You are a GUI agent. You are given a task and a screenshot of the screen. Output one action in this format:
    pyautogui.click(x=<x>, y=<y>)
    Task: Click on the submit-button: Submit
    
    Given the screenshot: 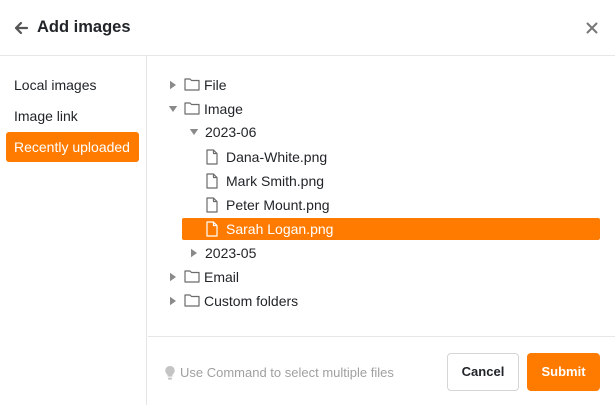 What is the action you would take?
    pyautogui.click(x=563, y=372)
    